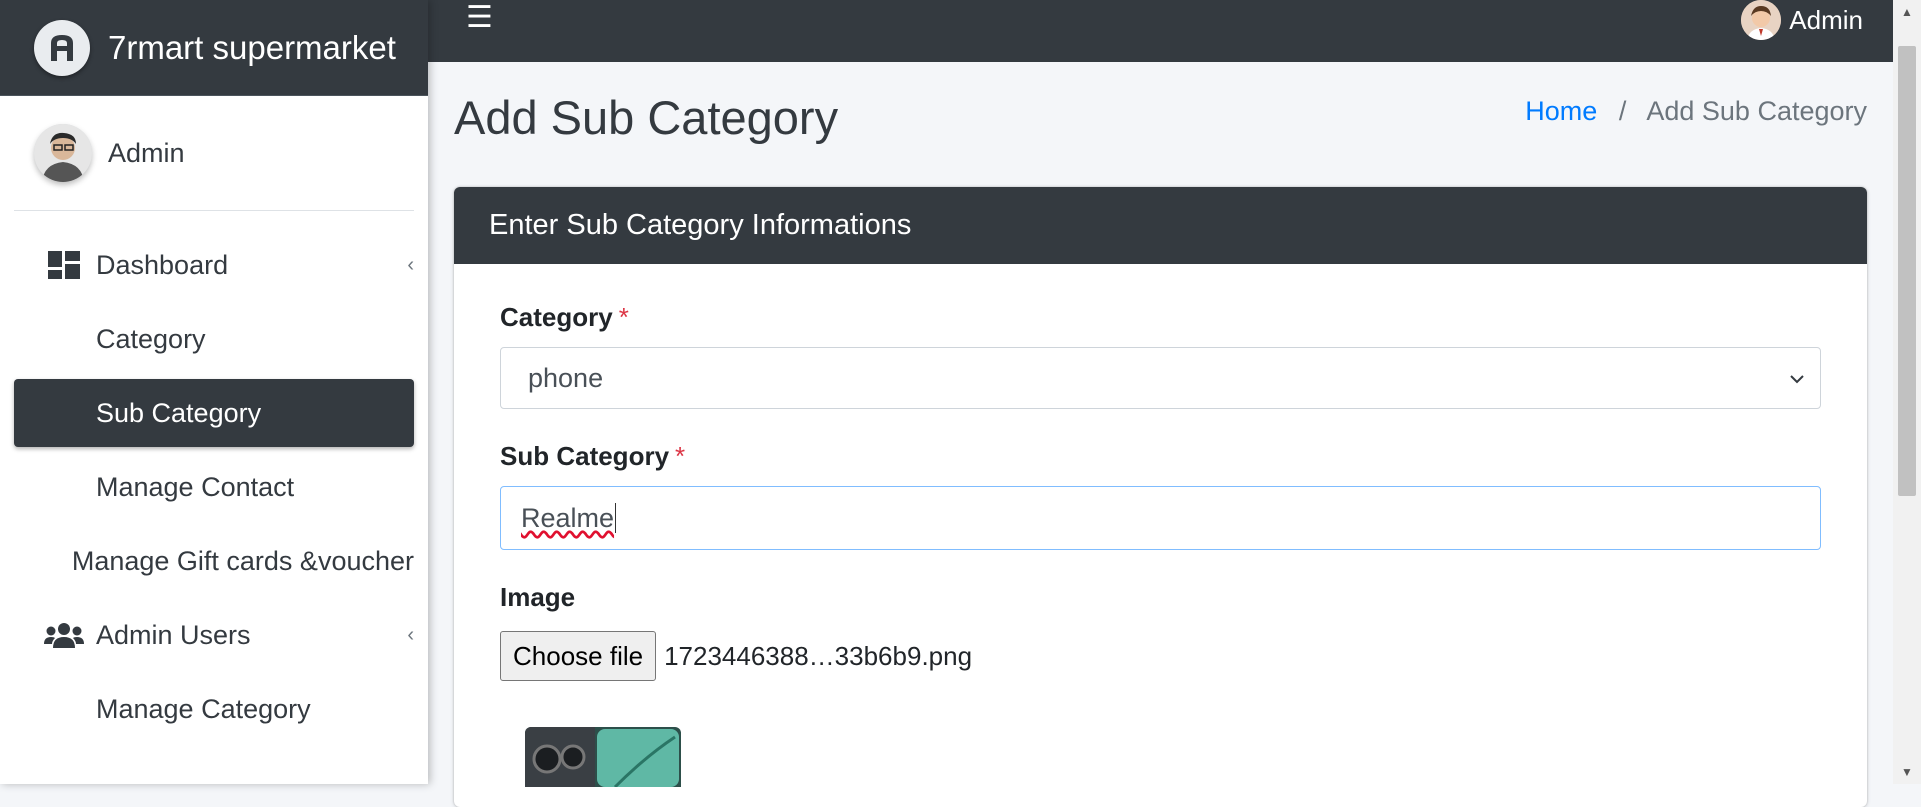  Describe the element at coordinates (252, 47) in the screenshot. I see `brand-name: 7rmart supermarket` at that location.